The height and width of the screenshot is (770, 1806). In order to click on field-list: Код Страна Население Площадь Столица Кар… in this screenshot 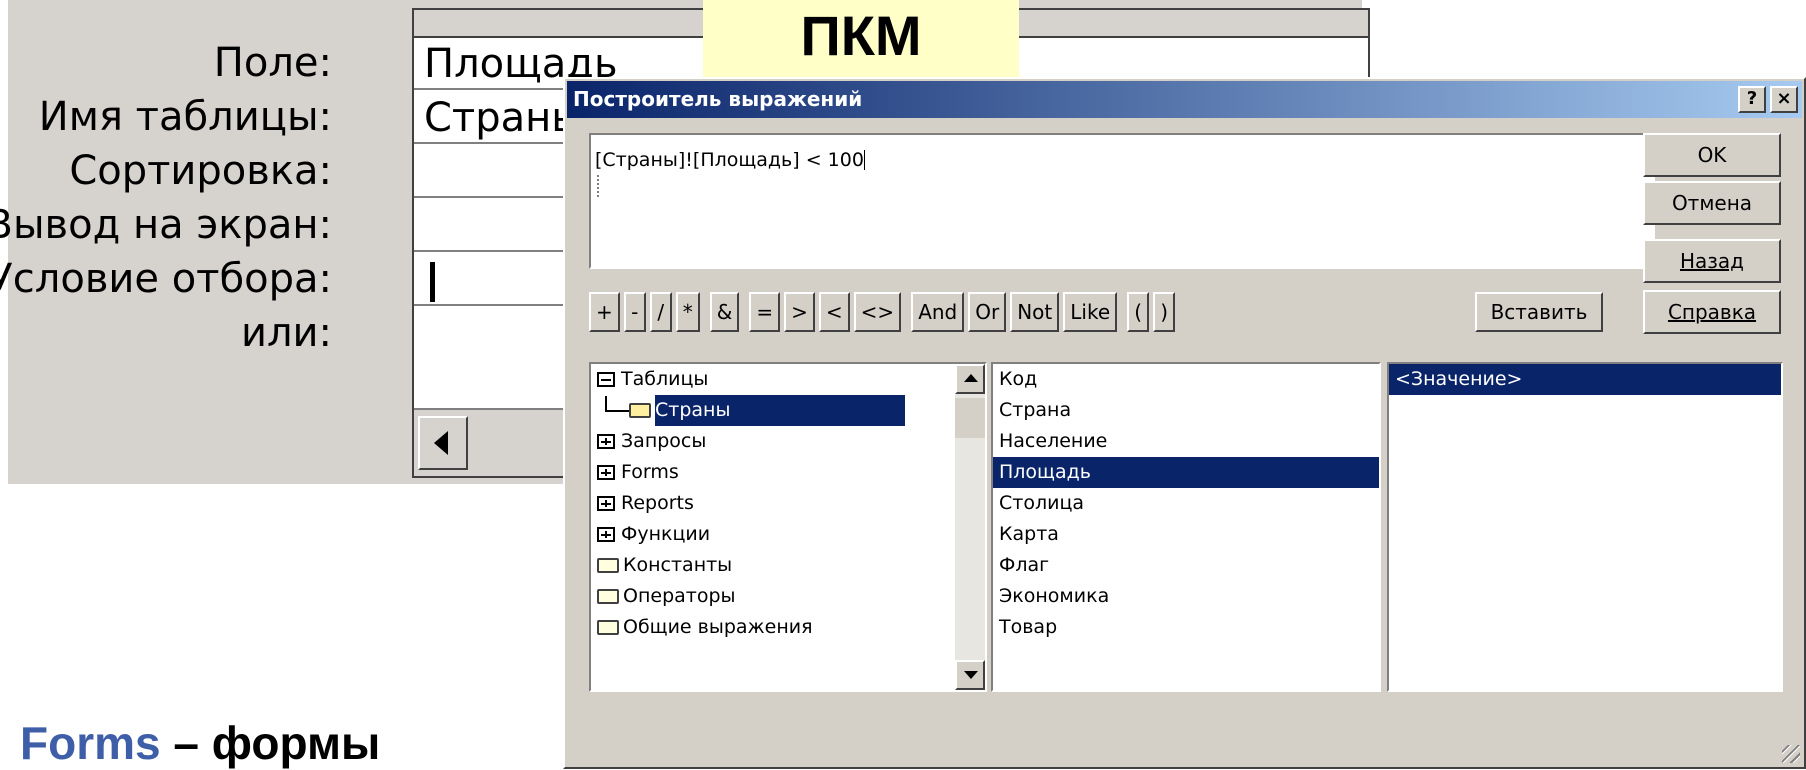, I will do `click(1186, 527)`.